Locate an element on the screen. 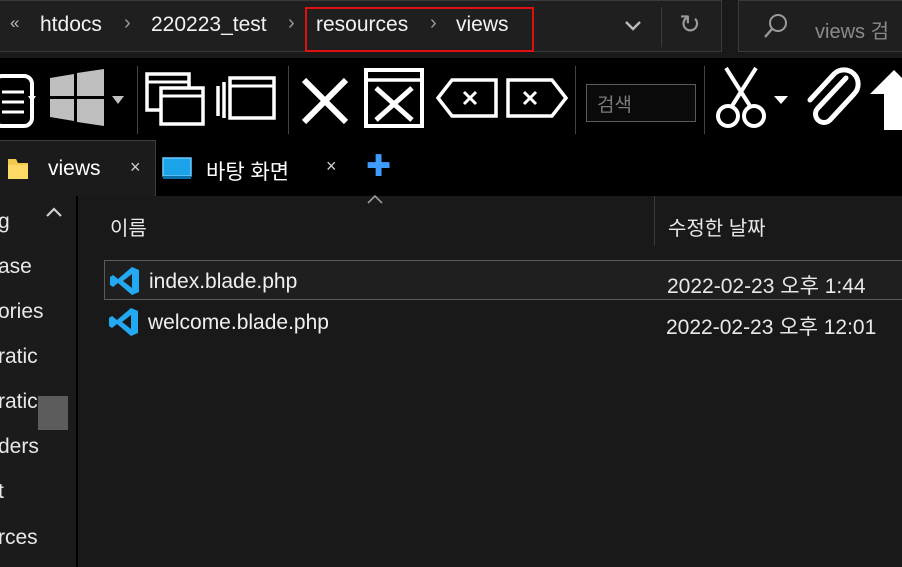 This screenshot has height=567, width=902. nav-item: rces is located at coordinates (19, 538).